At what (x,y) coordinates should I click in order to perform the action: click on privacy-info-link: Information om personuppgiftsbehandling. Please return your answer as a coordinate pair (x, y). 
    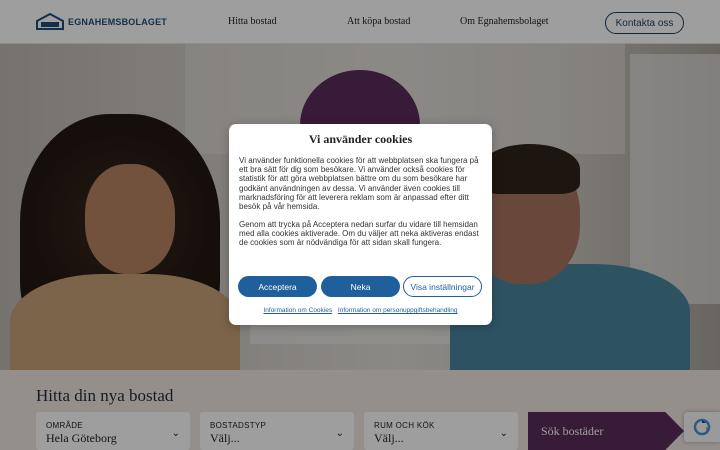
    Looking at the image, I should click on (398, 310).